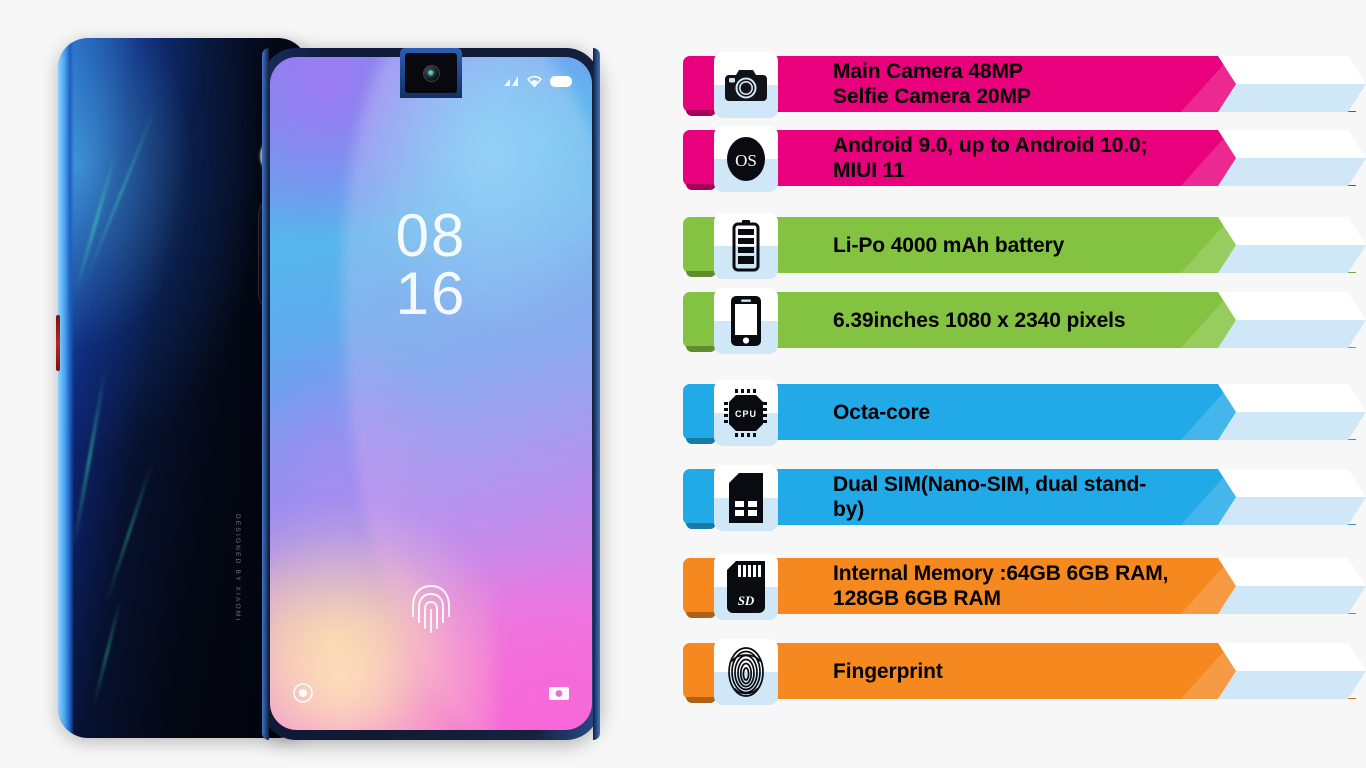  What do you see at coordinates (746, 600) in the screenshot?
I see `svg-text: SD` at bounding box center [746, 600].